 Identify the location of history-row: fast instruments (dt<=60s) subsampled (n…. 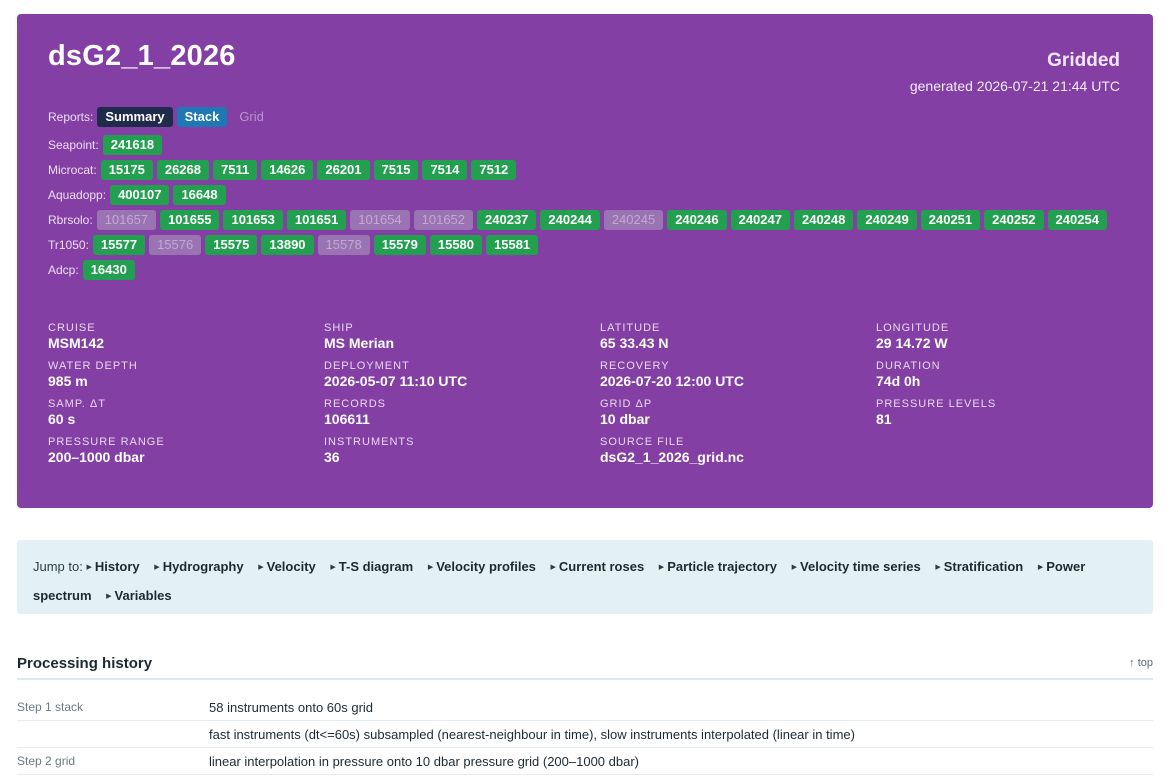
(585, 734).